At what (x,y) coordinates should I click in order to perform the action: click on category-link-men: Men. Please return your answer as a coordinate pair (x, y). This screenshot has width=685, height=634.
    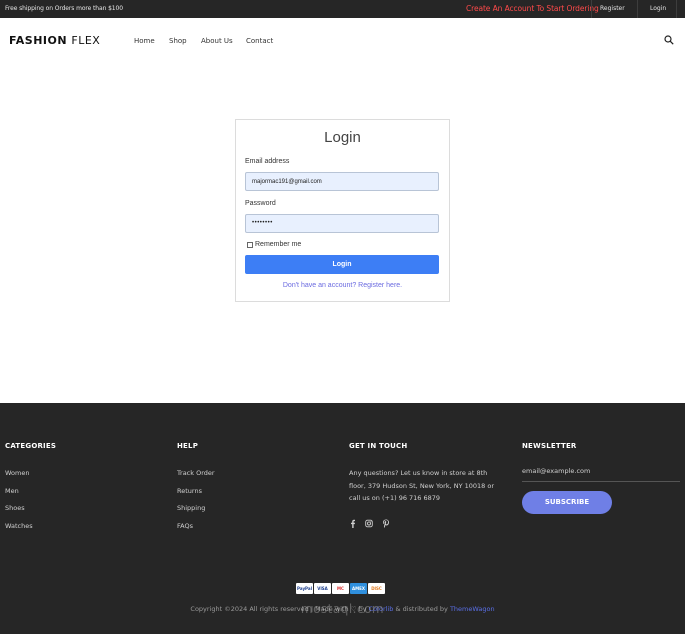
    Looking at the image, I should click on (12, 491).